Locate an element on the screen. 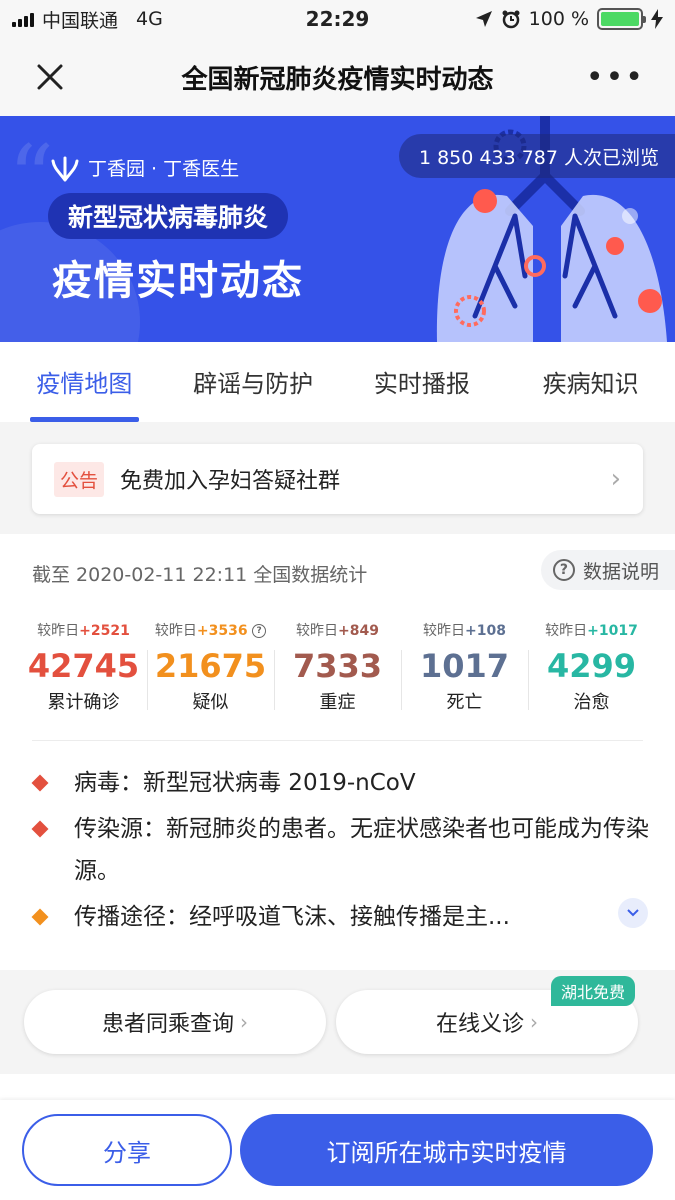 Image resolution: width=675 pixels, height=1200 pixels. brand-logo: 丁香园 · 丁香医生 is located at coordinates (144, 167).